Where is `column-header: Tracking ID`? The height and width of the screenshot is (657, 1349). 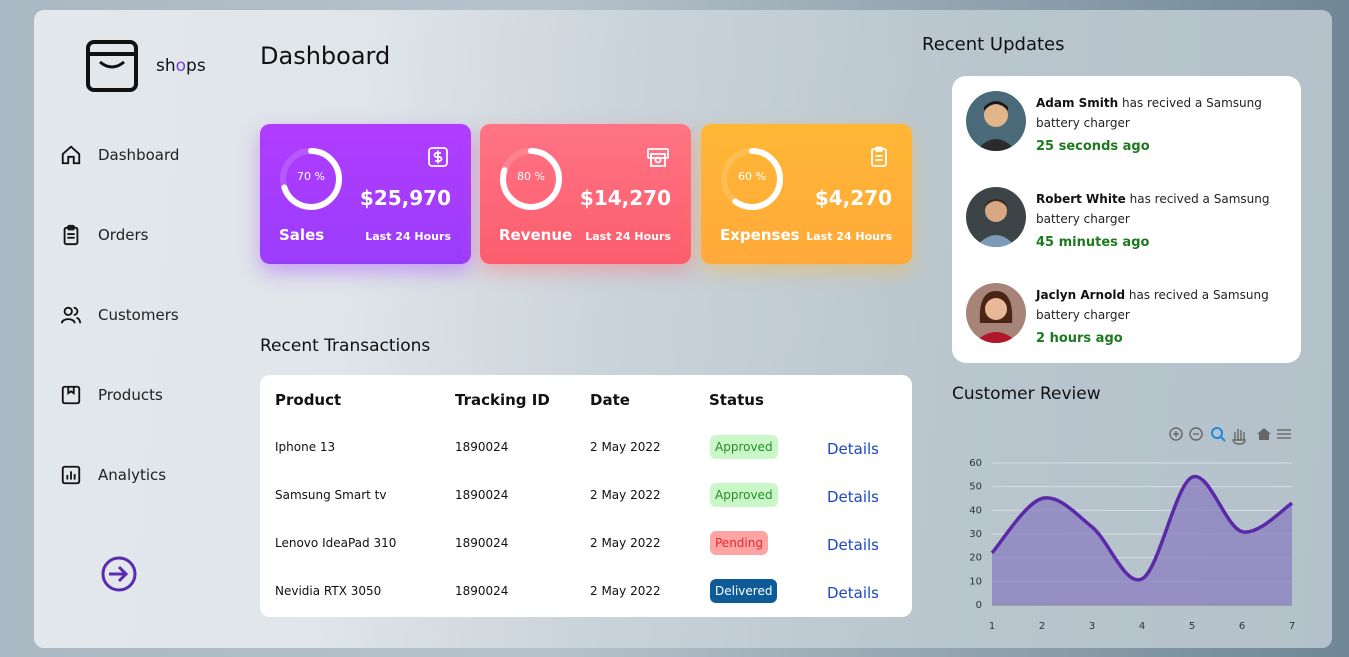
column-header: Tracking ID is located at coordinates (502, 400).